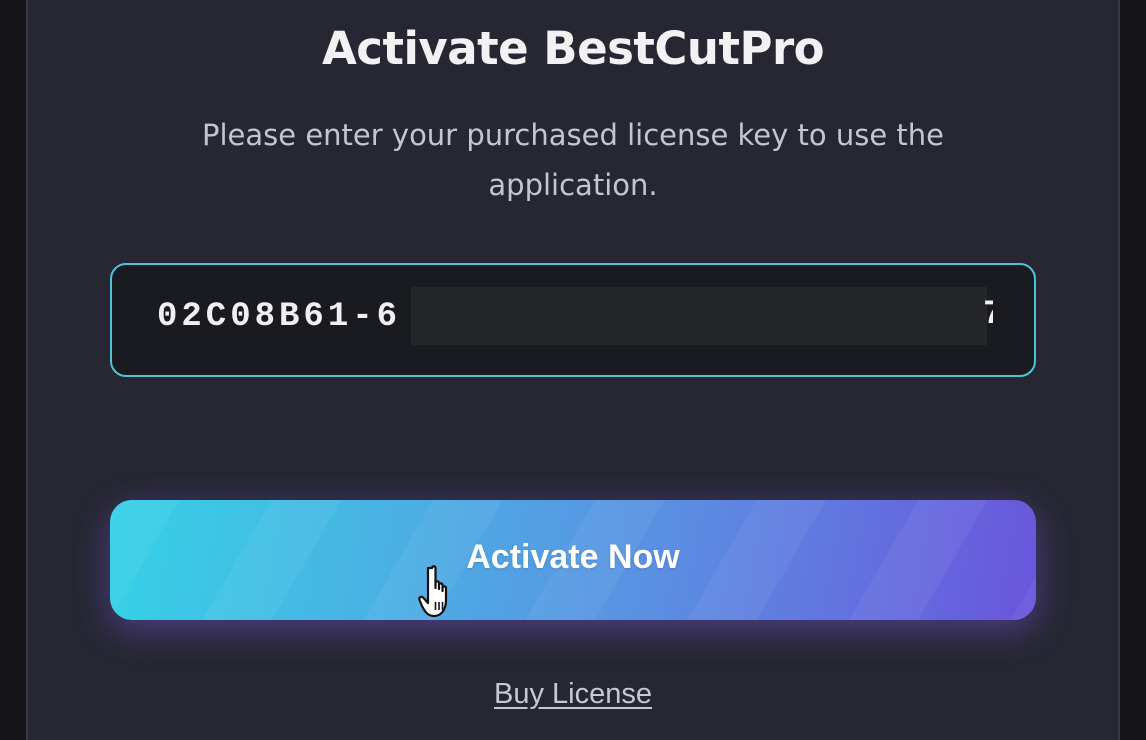 The height and width of the screenshot is (740, 1146). What do you see at coordinates (573, 694) in the screenshot?
I see `buy-license-link: Buy License` at bounding box center [573, 694].